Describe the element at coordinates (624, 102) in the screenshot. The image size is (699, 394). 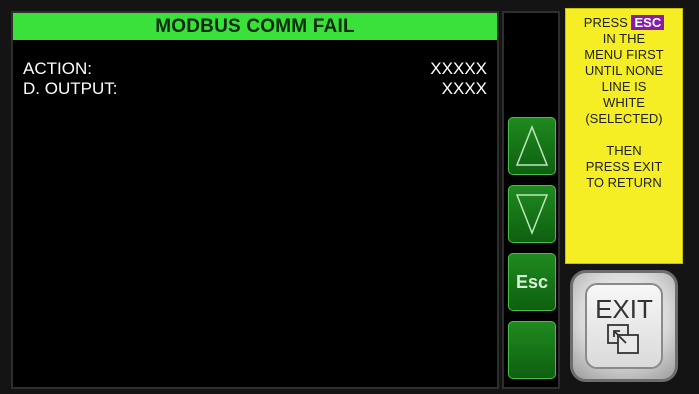
I see `help-line: WHITE` at that location.